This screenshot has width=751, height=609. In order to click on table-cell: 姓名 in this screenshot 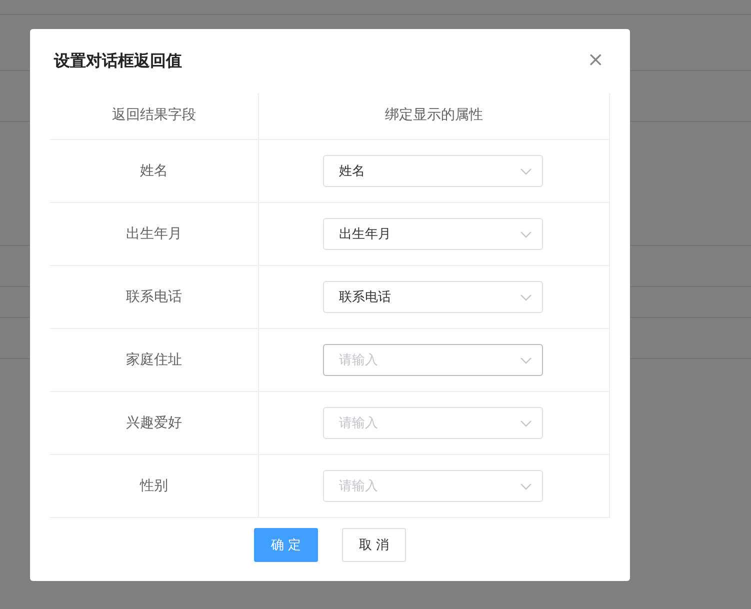, I will do `click(154, 171)`.